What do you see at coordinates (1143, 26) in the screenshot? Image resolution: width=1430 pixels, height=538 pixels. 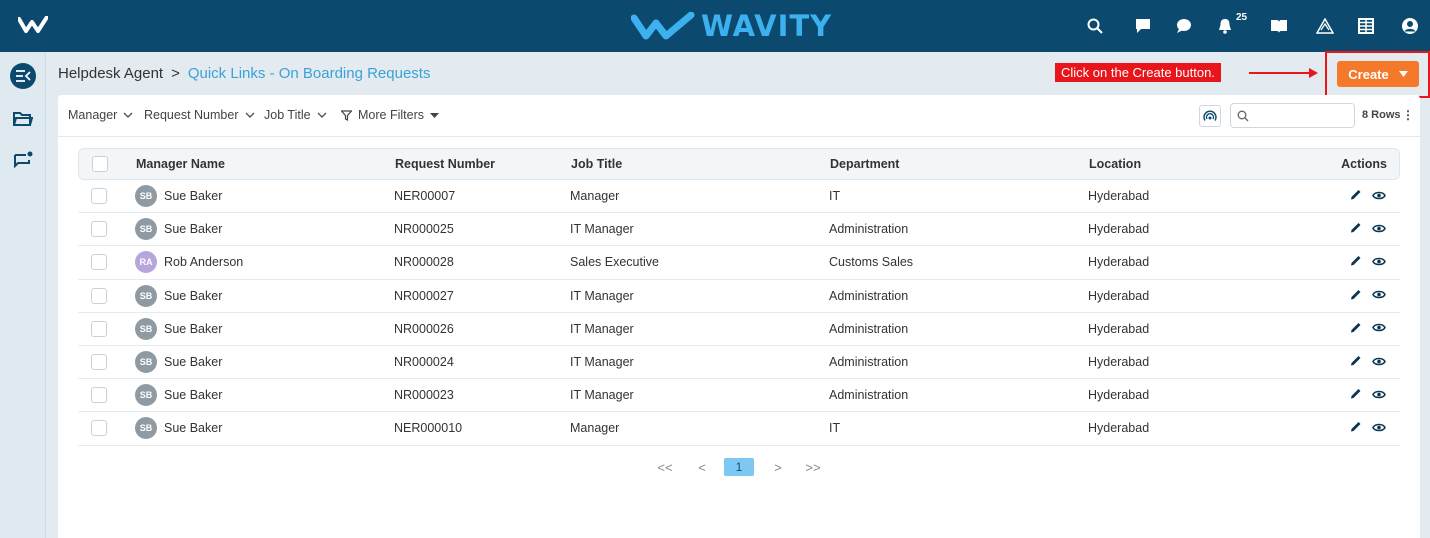 I see `chat-square-icon` at bounding box center [1143, 26].